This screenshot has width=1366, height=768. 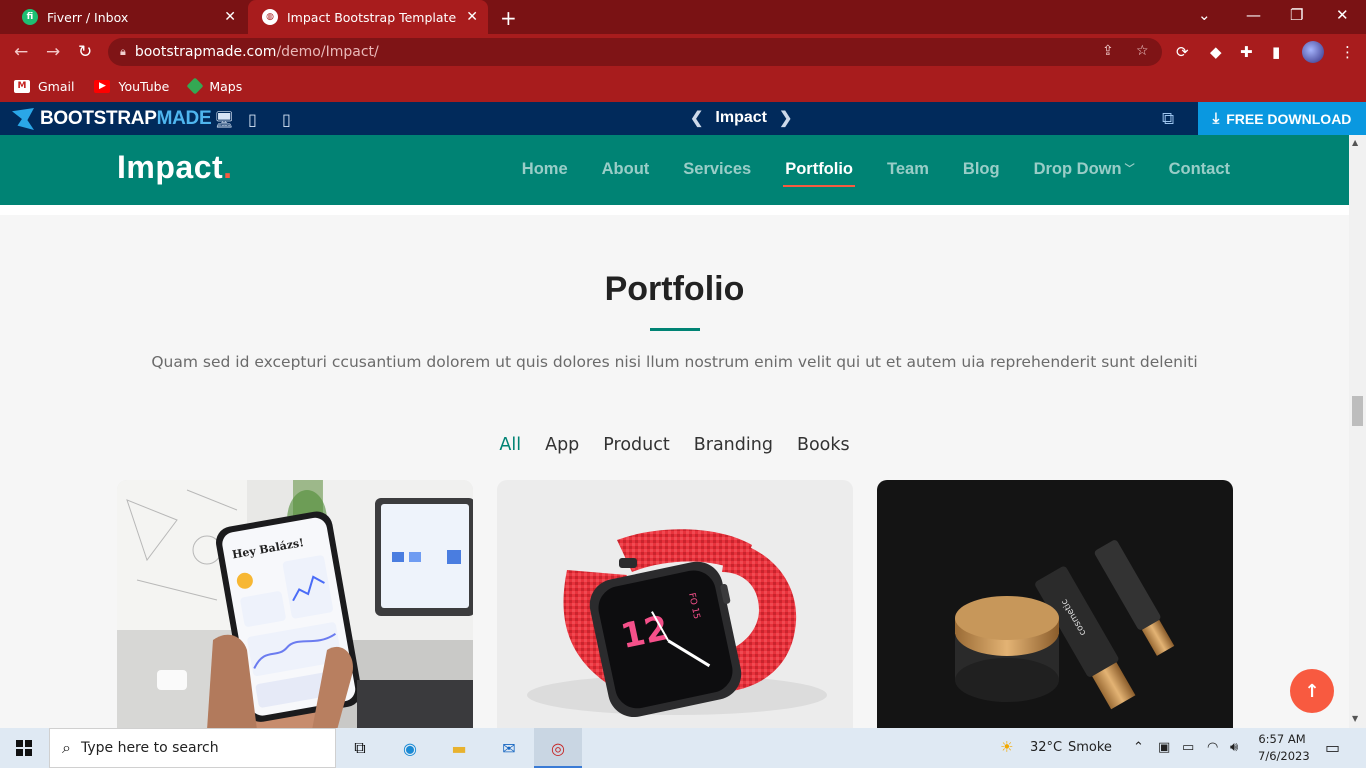 I want to click on filter-all: All, so click(x=510, y=445).